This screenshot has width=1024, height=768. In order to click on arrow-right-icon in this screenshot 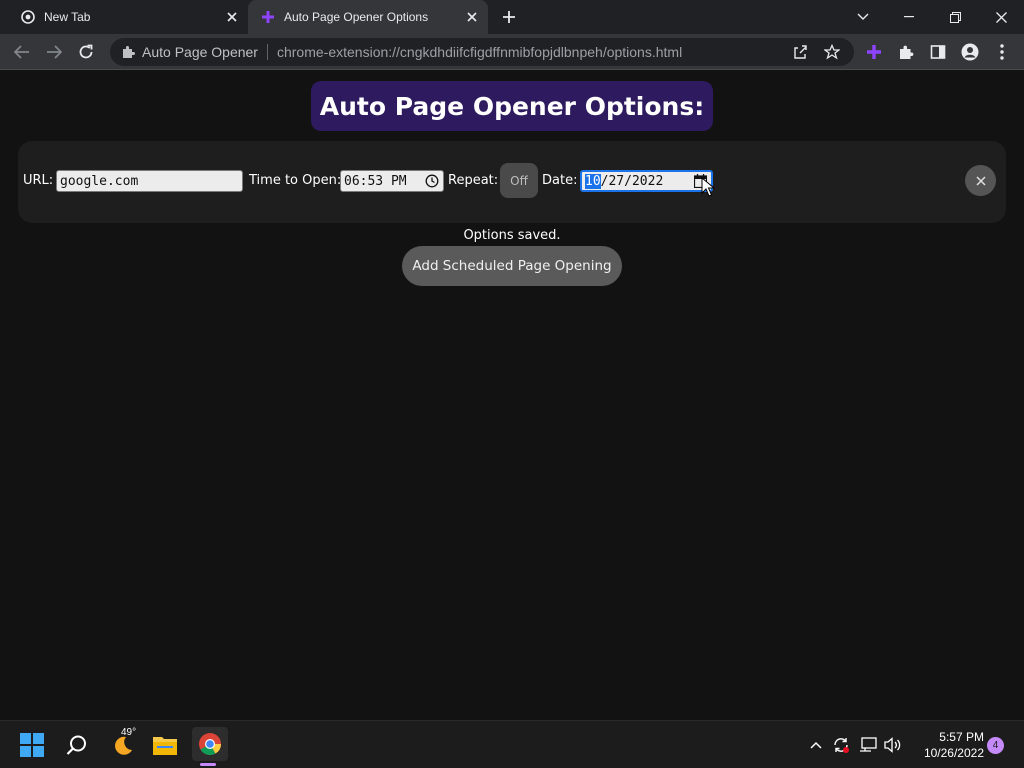, I will do `click(54, 52)`.